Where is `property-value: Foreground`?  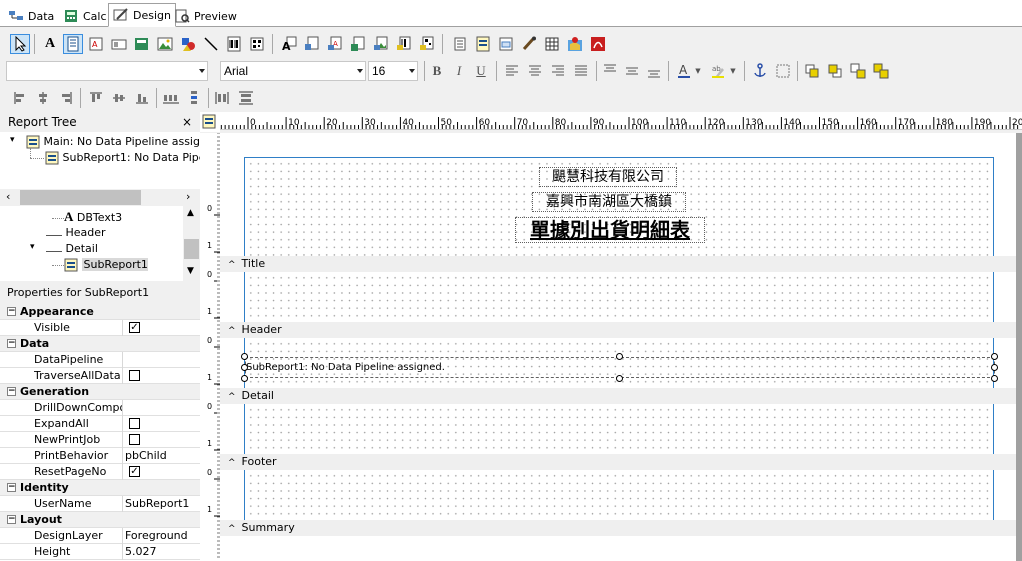 property-value: Foreground is located at coordinates (161, 536).